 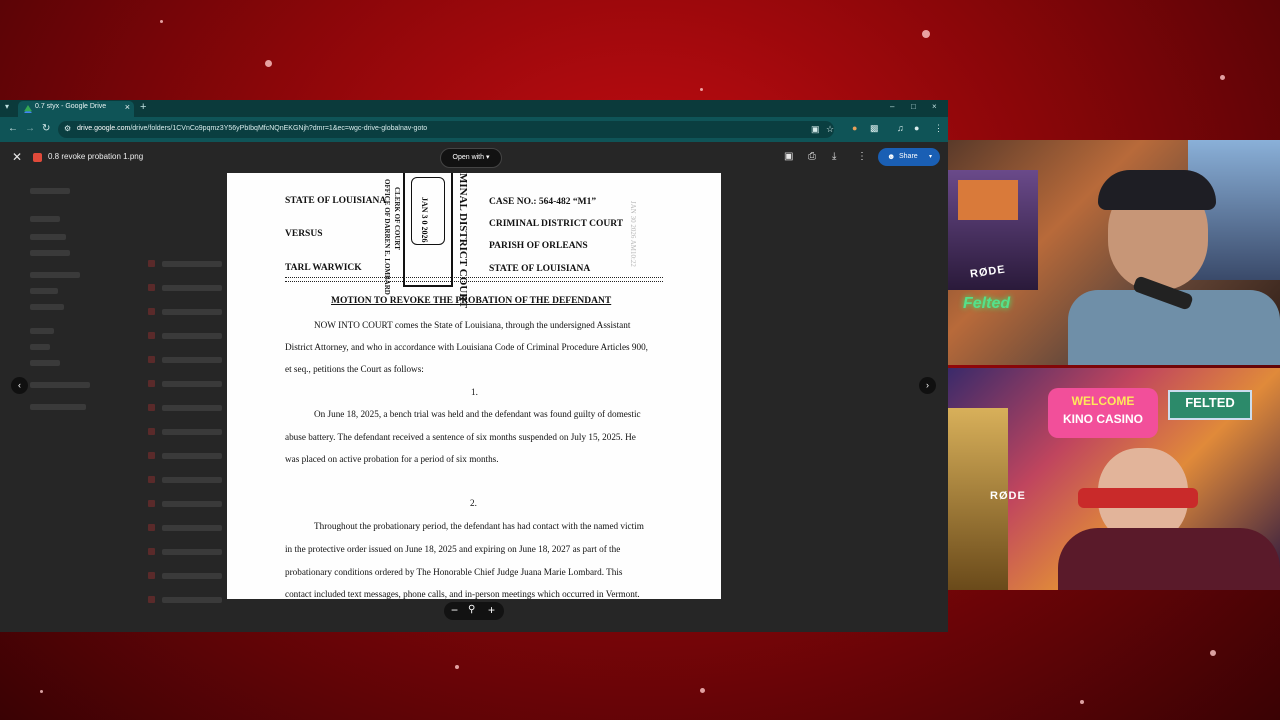 I want to click on filing-stamp: JAN 3 0 2026, so click(x=428, y=230).